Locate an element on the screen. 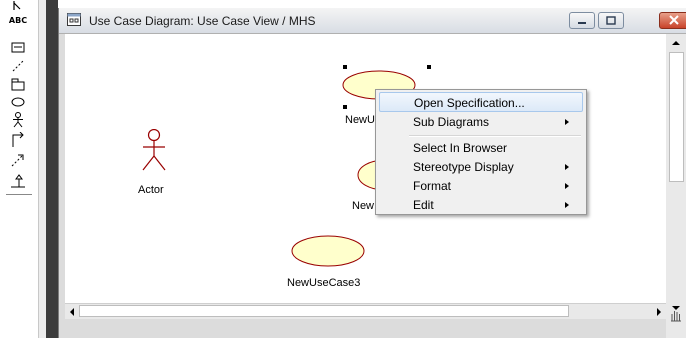  vertical-scrollbar is located at coordinates (676, 176).